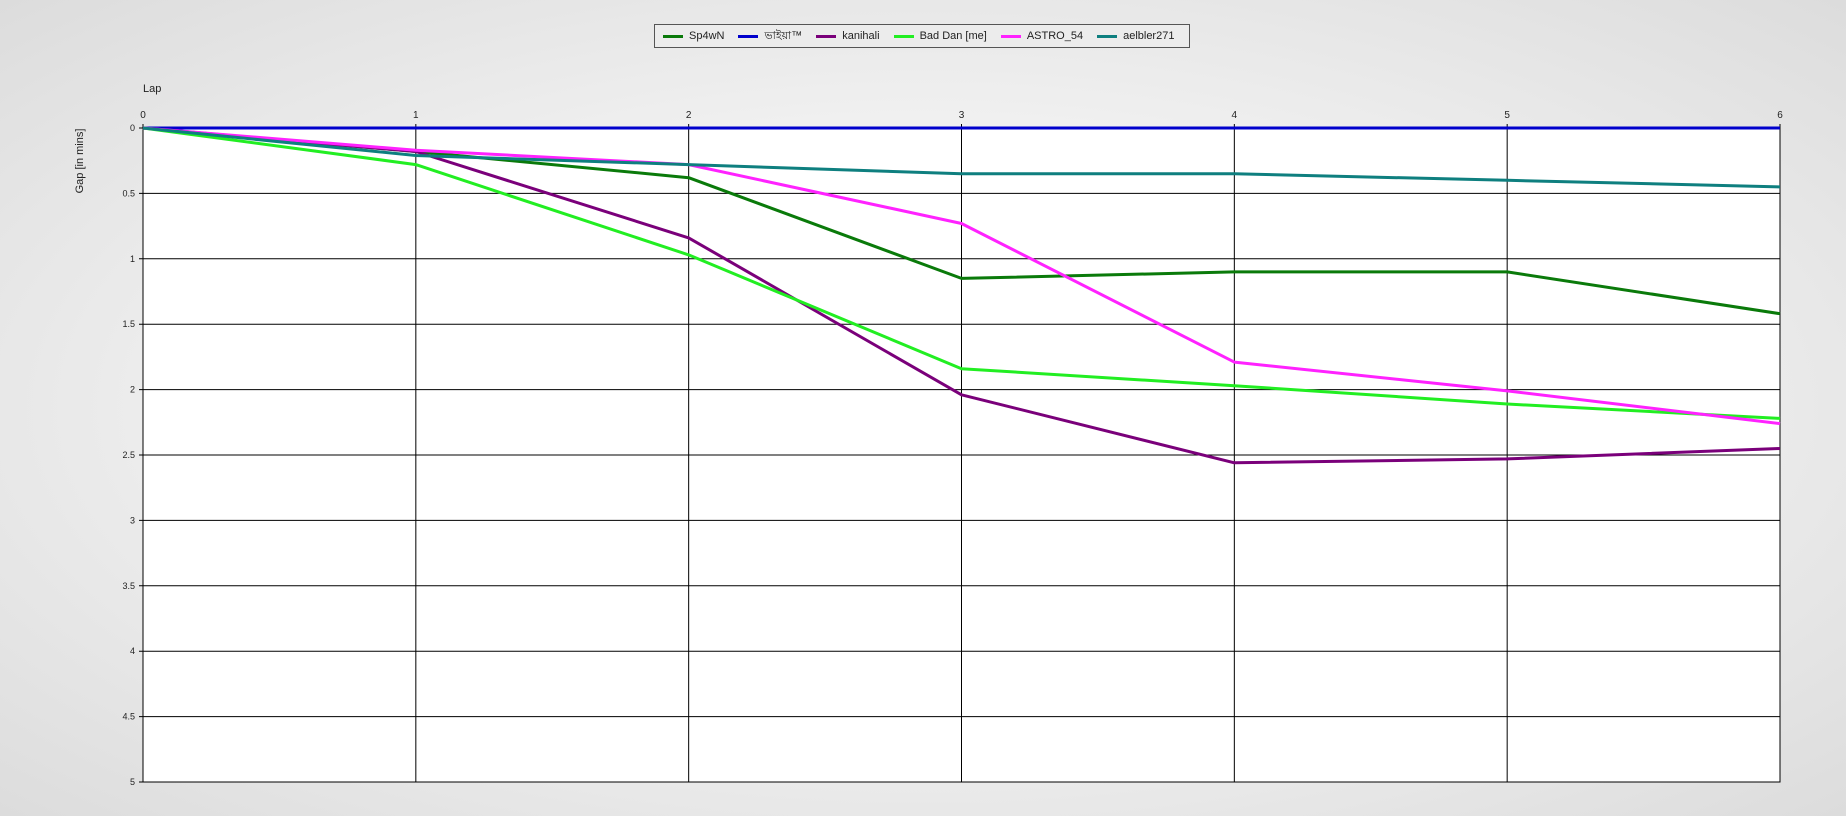 This screenshot has height=816, width=1846. Describe the element at coordinates (1235, 115) in the screenshot. I see `x-tick-label: 4` at that location.